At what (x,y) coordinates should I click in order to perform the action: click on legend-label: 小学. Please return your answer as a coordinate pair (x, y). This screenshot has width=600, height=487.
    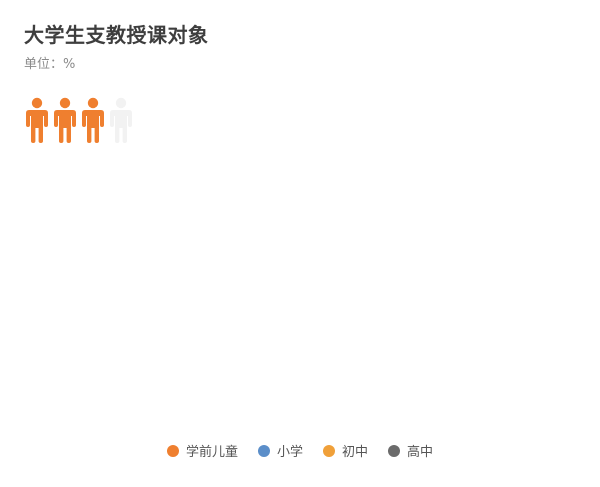
    Looking at the image, I should click on (289, 452).